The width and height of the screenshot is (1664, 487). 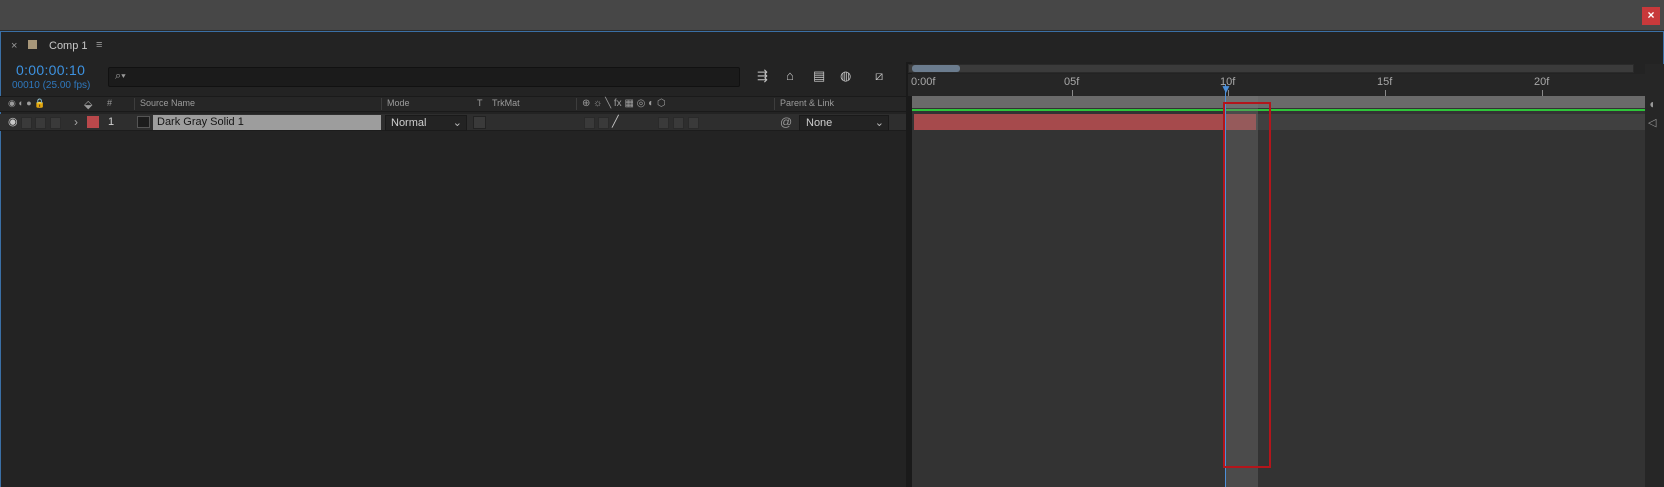 What do you see at coordinates (40, 123) in the screenshot?
I see `solo-toggle` at bounding box center [40, 123].